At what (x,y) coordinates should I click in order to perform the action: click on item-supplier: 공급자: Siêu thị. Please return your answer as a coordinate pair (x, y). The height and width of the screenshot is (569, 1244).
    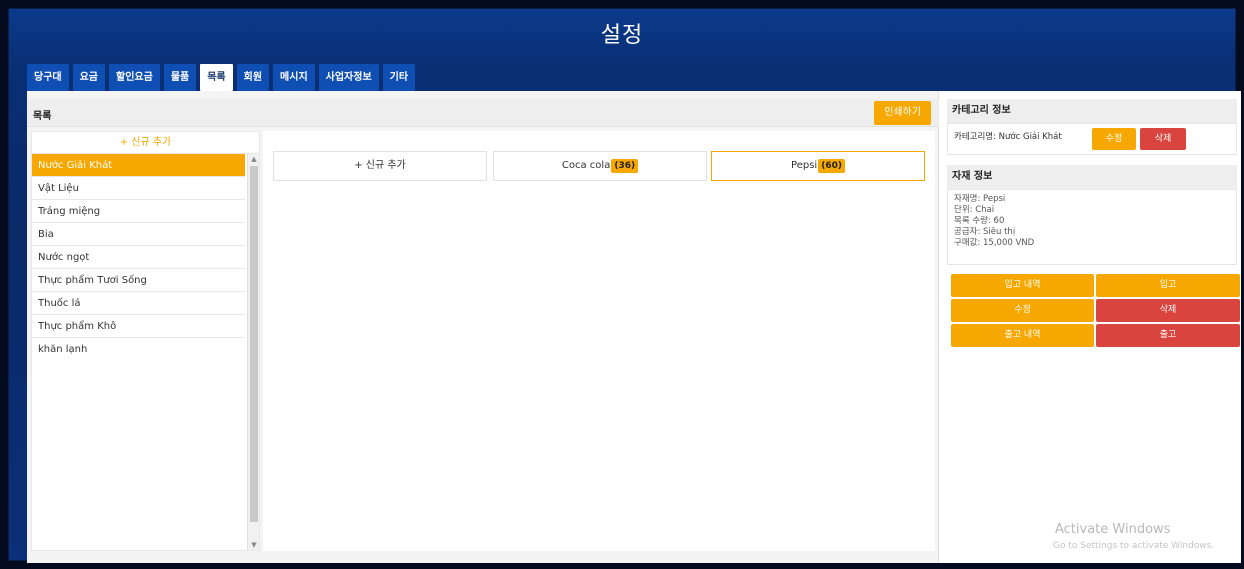
    Looking at the image, I should click on (985, 232).